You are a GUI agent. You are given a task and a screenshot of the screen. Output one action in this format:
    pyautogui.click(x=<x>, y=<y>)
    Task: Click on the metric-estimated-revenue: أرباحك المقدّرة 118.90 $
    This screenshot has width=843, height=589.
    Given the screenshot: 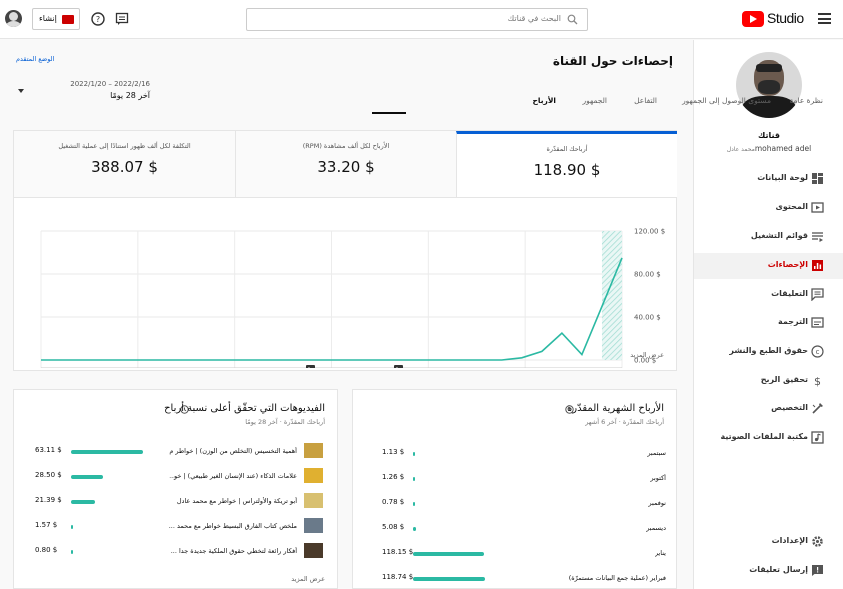 What is the action you would take?
    pyautogui.click(x=566, y=164)
    